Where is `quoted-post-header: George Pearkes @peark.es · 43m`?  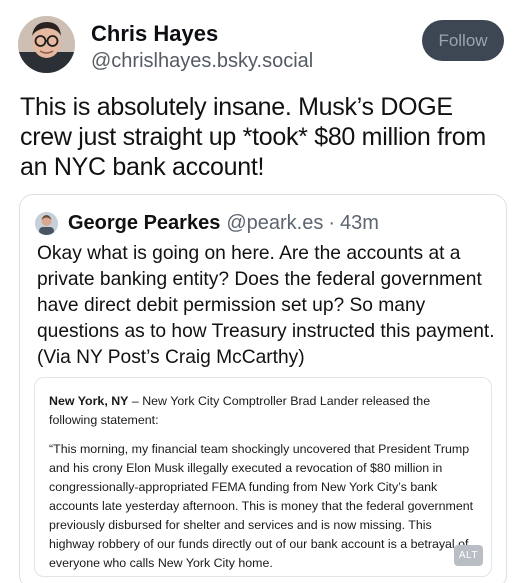 quoted-post-header: George Pearkes @peark.es · 43m is located at coordinates (207, 223).